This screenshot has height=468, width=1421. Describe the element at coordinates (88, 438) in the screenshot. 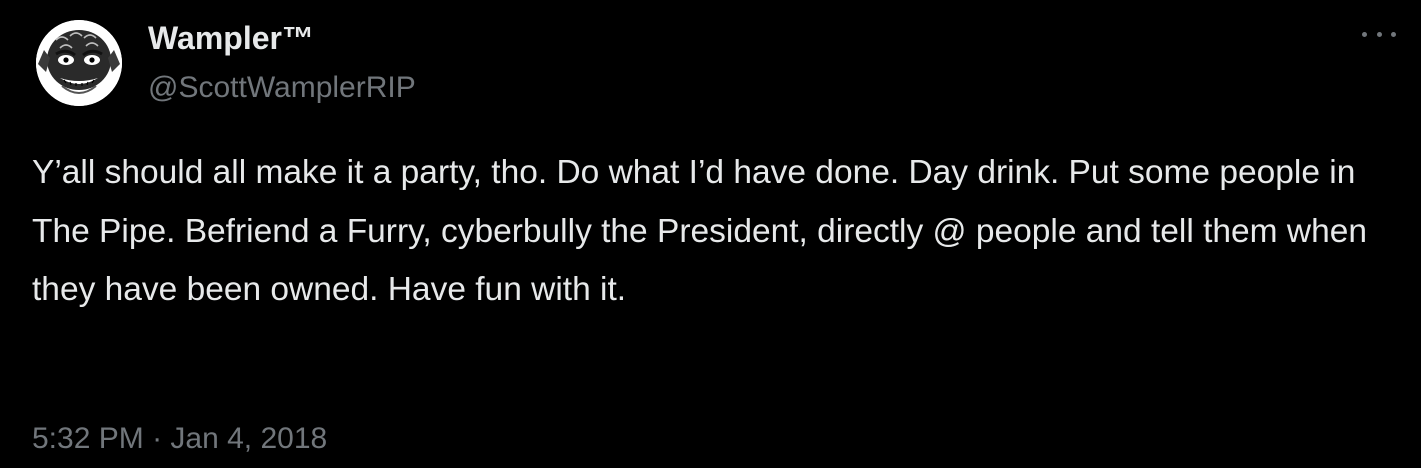

I see `tweet-time: 5:32 PM` at that location.